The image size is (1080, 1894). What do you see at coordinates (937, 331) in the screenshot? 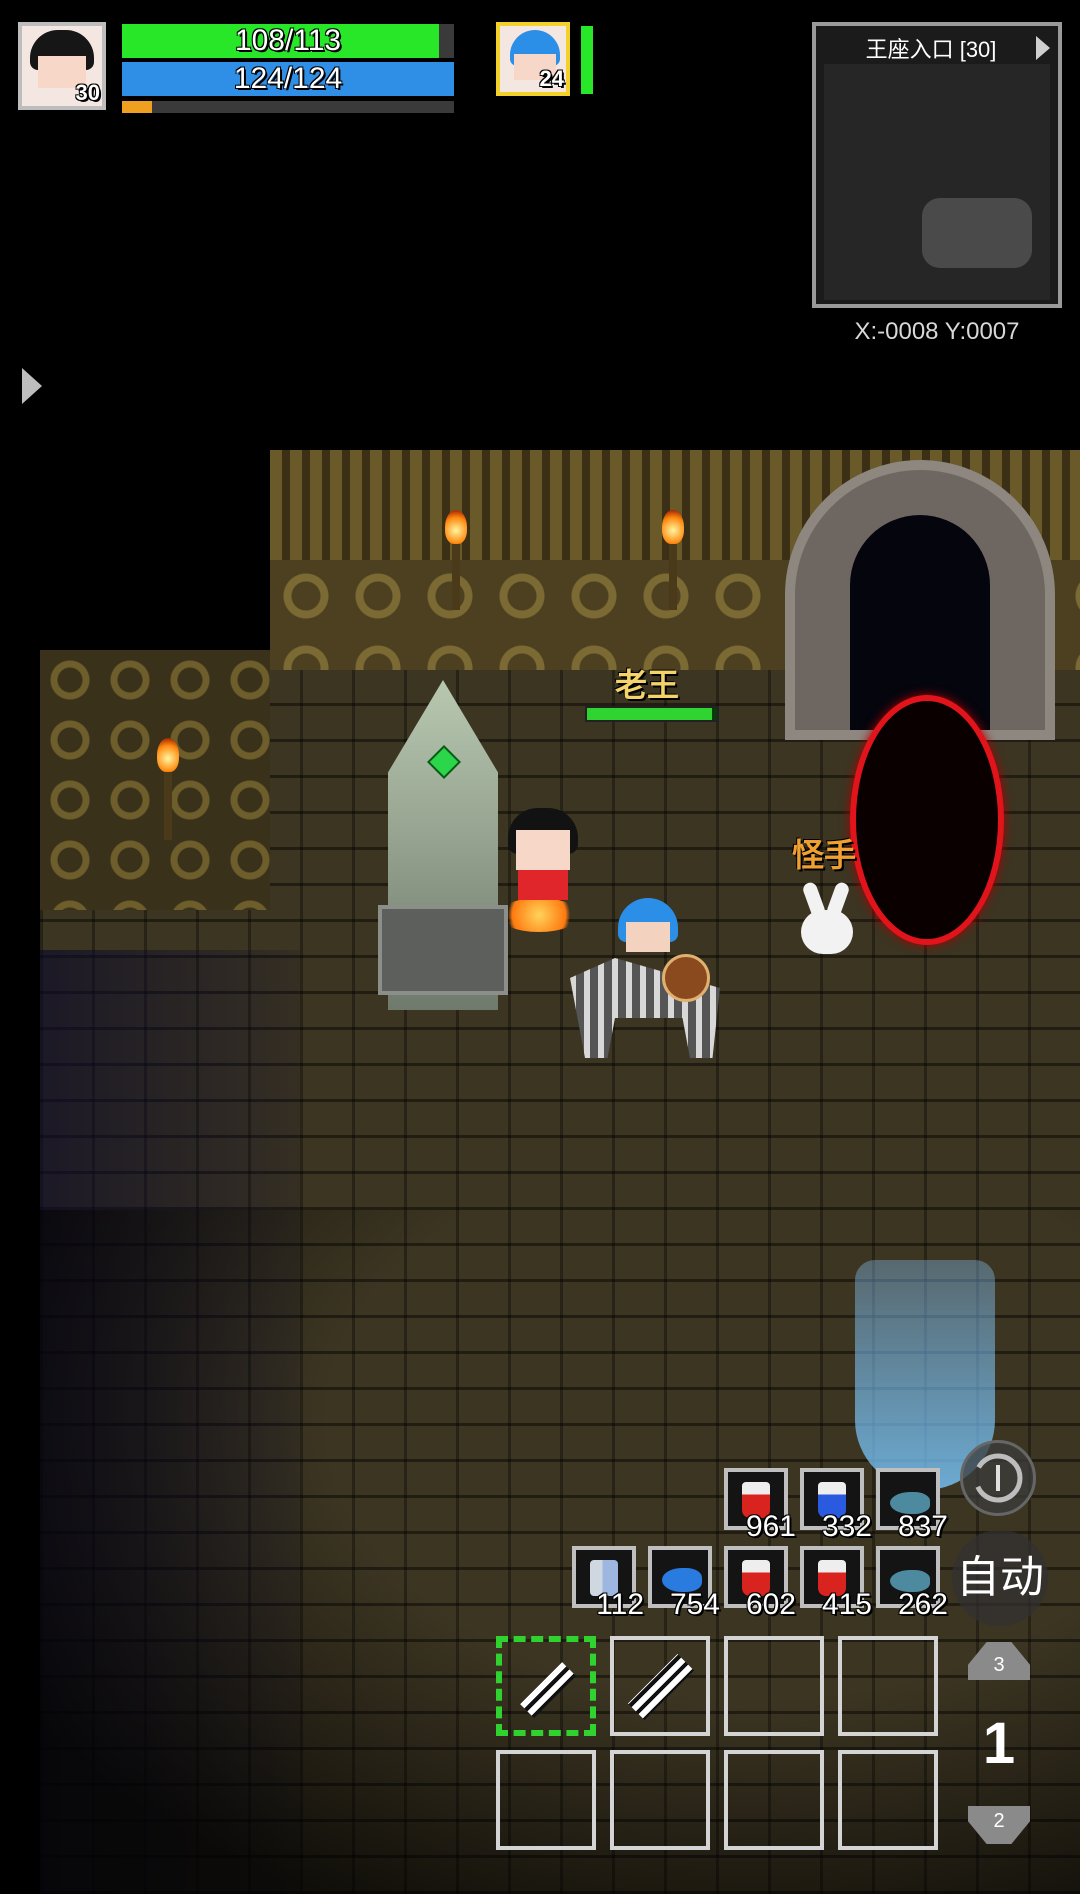
I see `player-coordinates: X:-0008 Y:0007` at bounding box center [937, 331].